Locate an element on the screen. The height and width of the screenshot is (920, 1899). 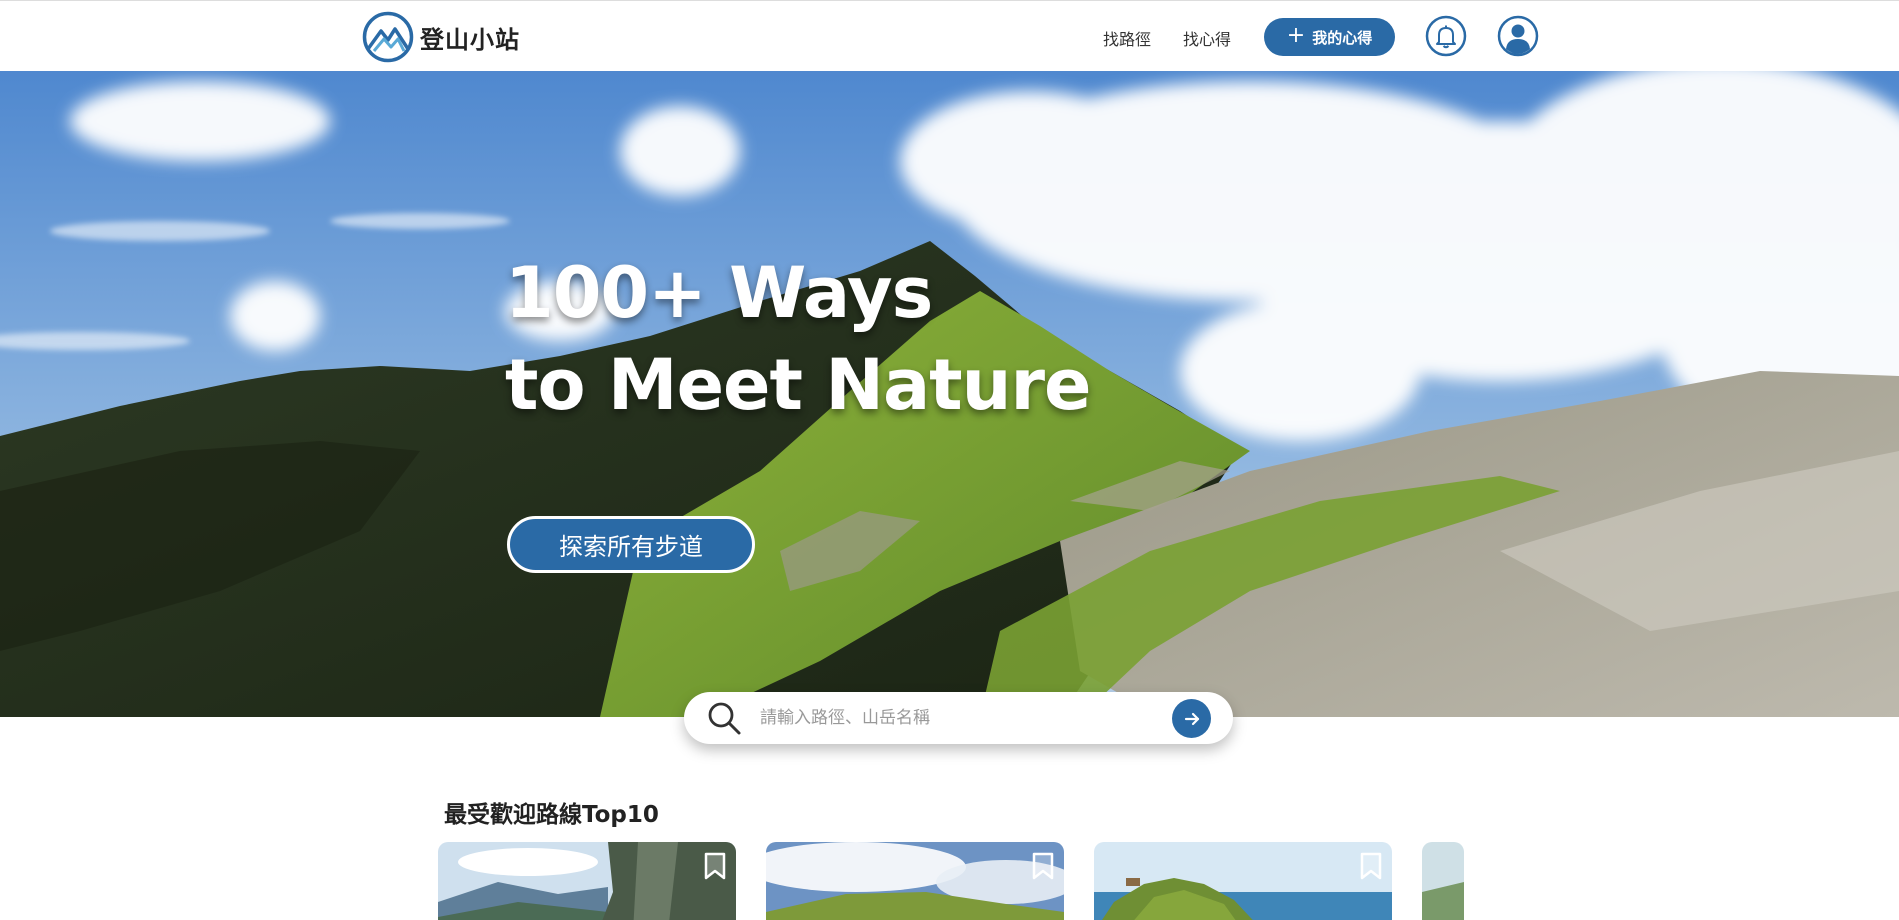
brand-name: 登山小站 is located at coordinates (470, 39).